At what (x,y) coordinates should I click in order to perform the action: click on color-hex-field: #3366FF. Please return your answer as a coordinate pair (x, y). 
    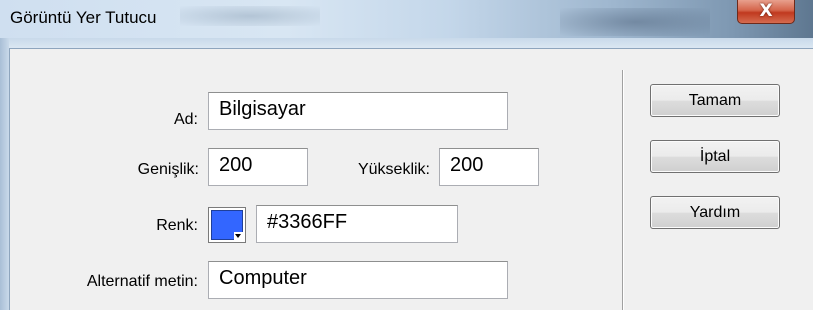
    Looking at the image, I should click on (357, 224).